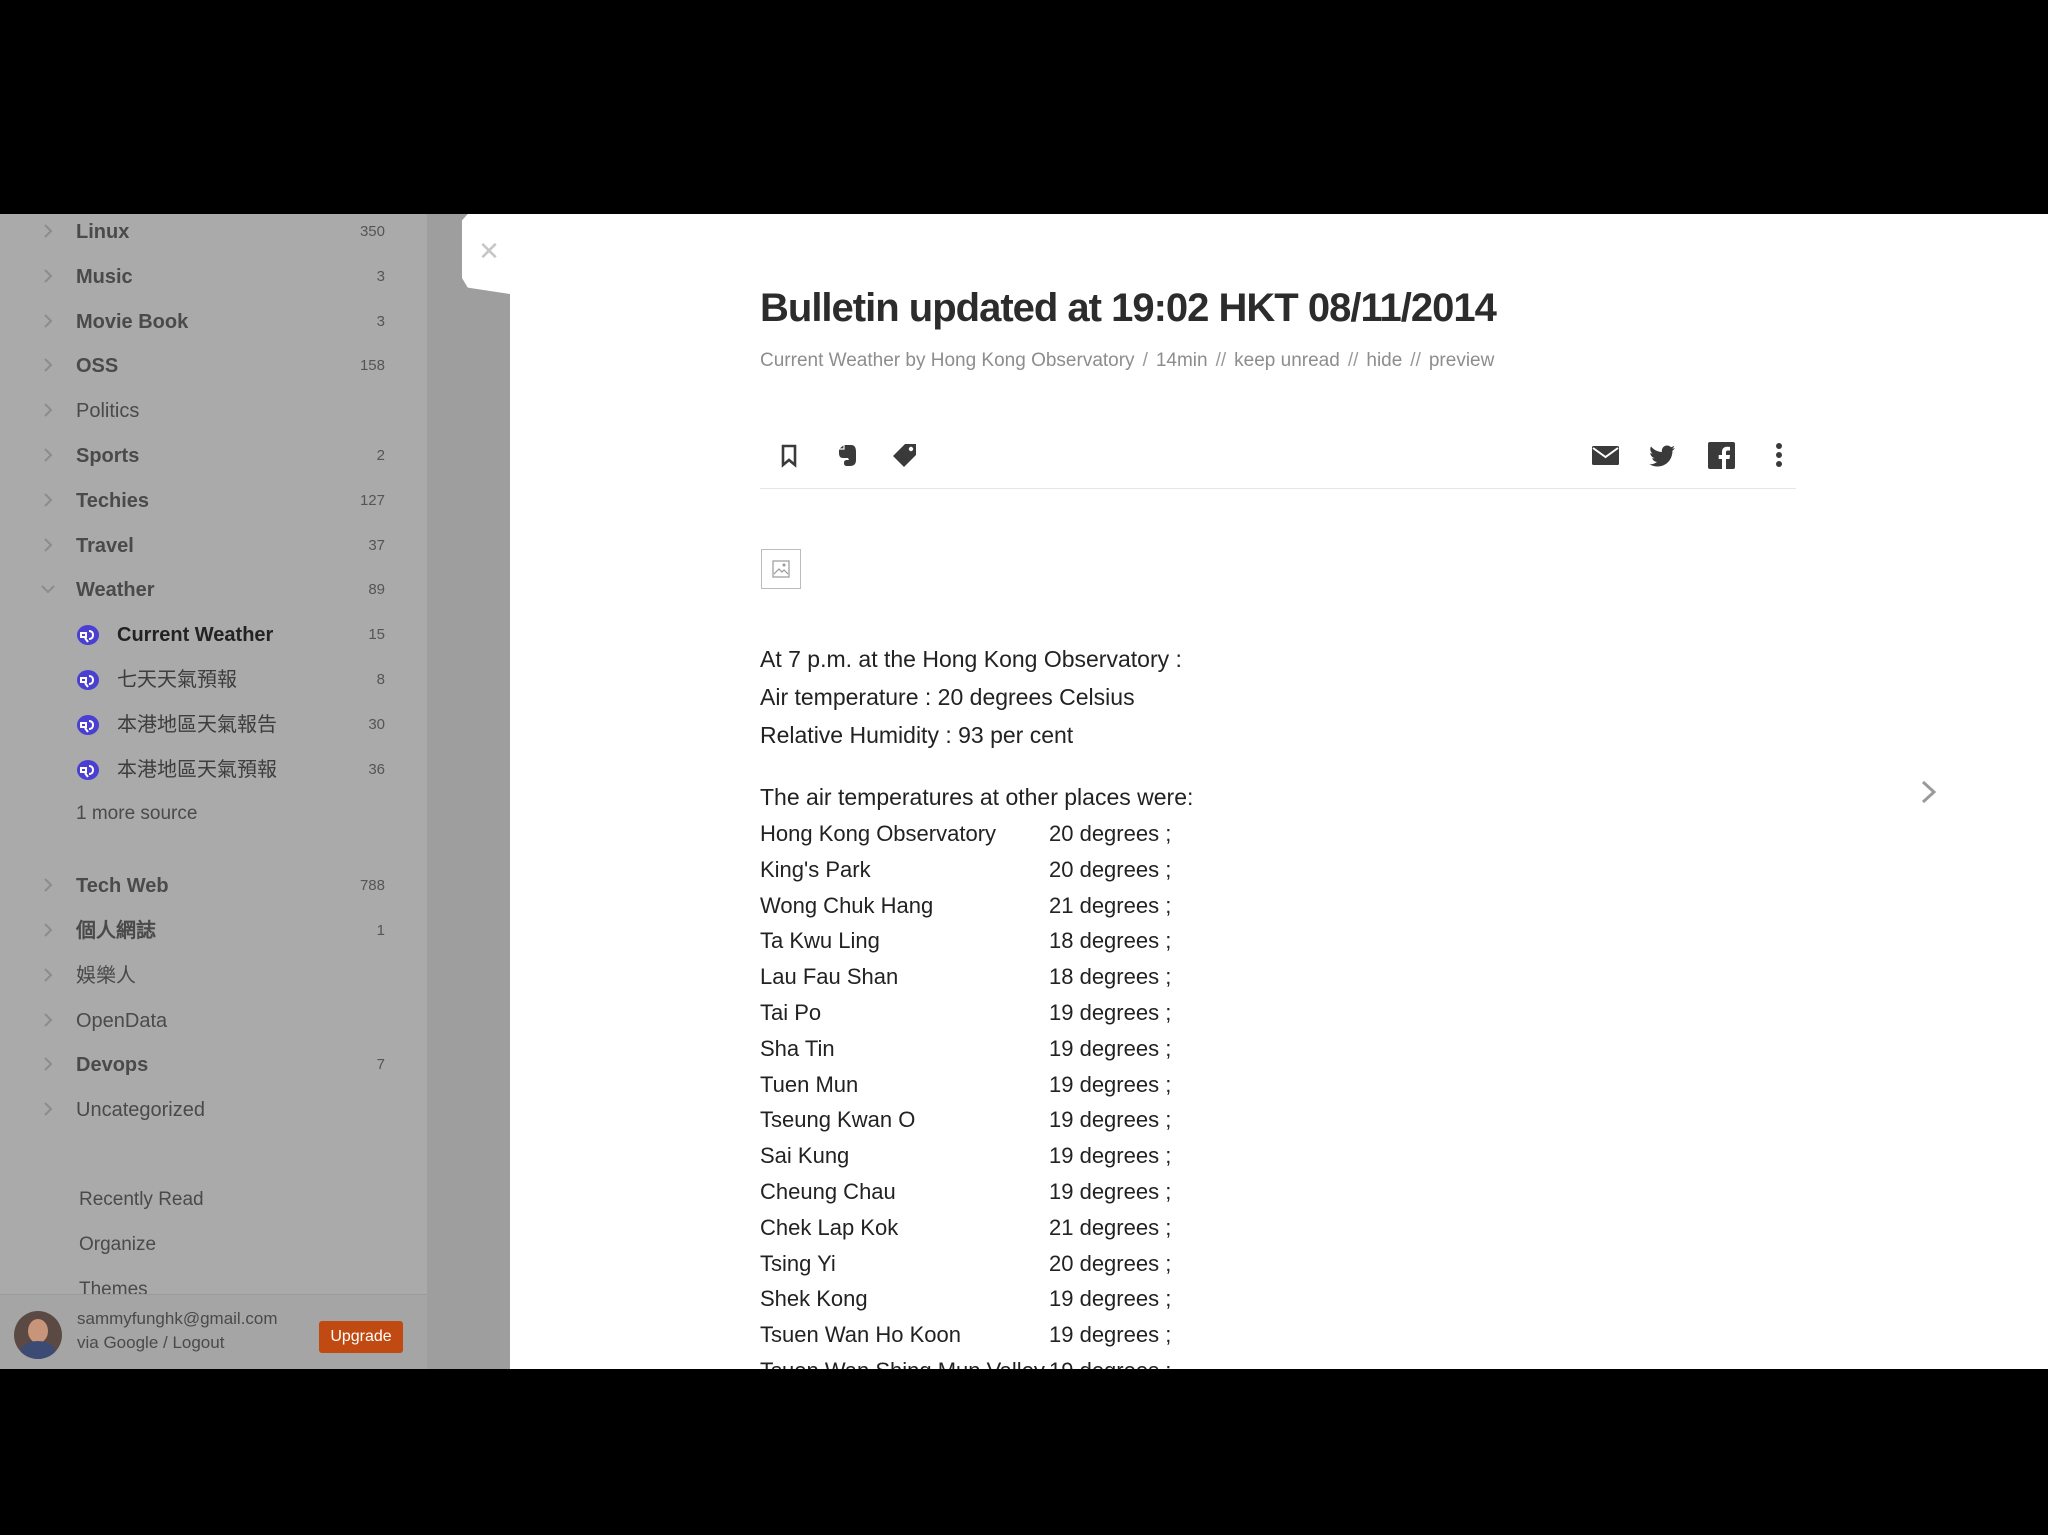 The height and width of the screenshot is (1535, 2048). I want to click on sidebar-category: Uncategorized, so click(213, 1110).